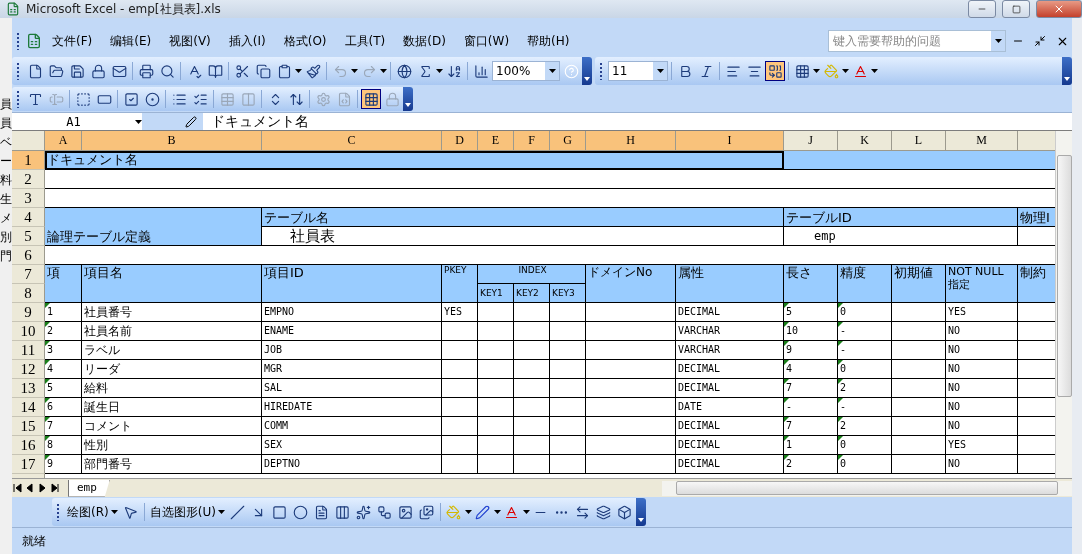  Describe the element at coordinates (28, 160) in the screenshot. I see `row-header: 1` at that location.